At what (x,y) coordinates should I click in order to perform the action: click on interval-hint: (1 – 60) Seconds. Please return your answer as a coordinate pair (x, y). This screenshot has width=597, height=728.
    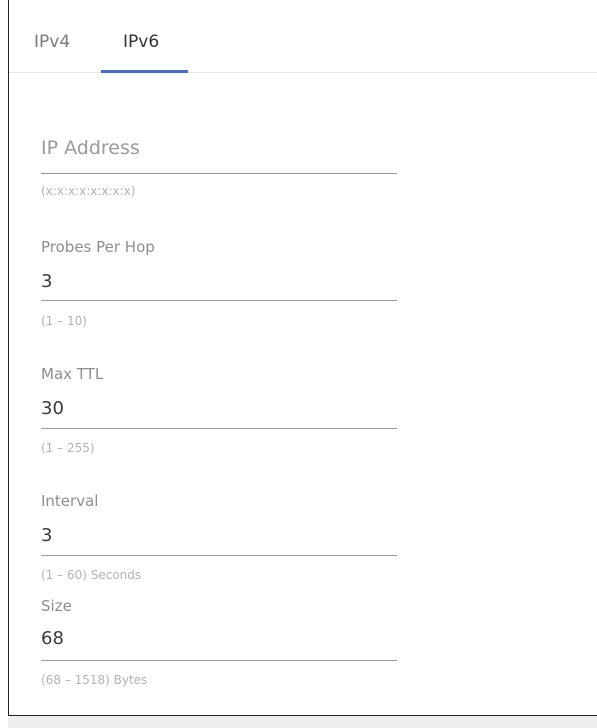
    Looking at the image, I should click on (91, 575).